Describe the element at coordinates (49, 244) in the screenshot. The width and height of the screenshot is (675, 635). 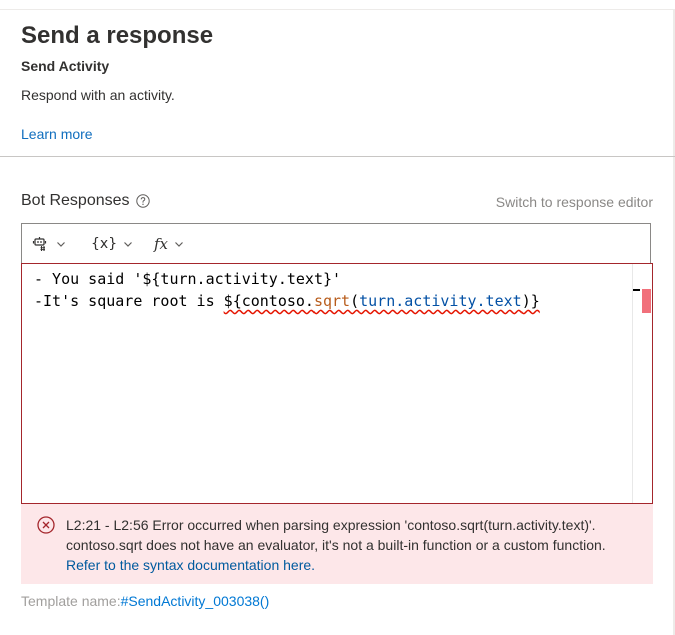
I see `template-menu-button` at that location.